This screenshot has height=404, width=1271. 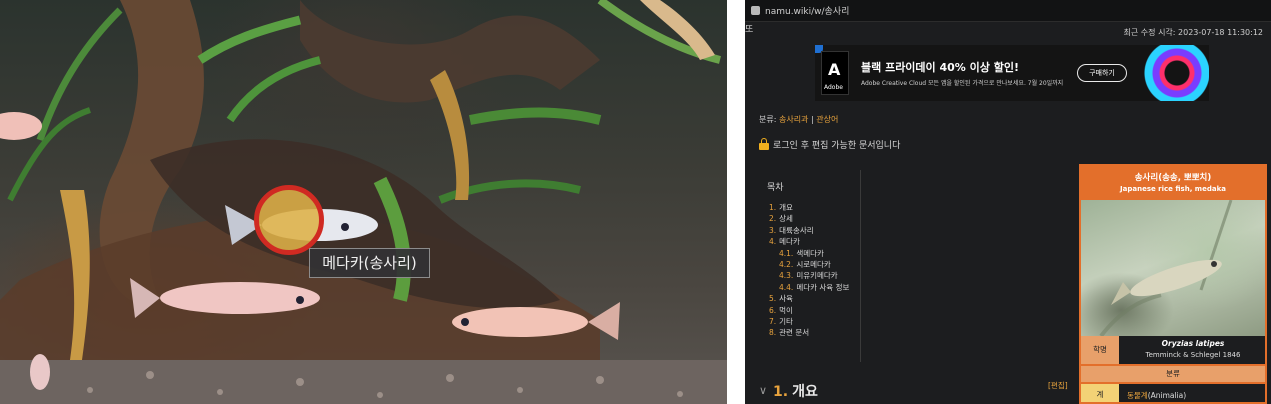 I want to click on section-heading-overview: 1. 개요, so click(x=795, y=391).